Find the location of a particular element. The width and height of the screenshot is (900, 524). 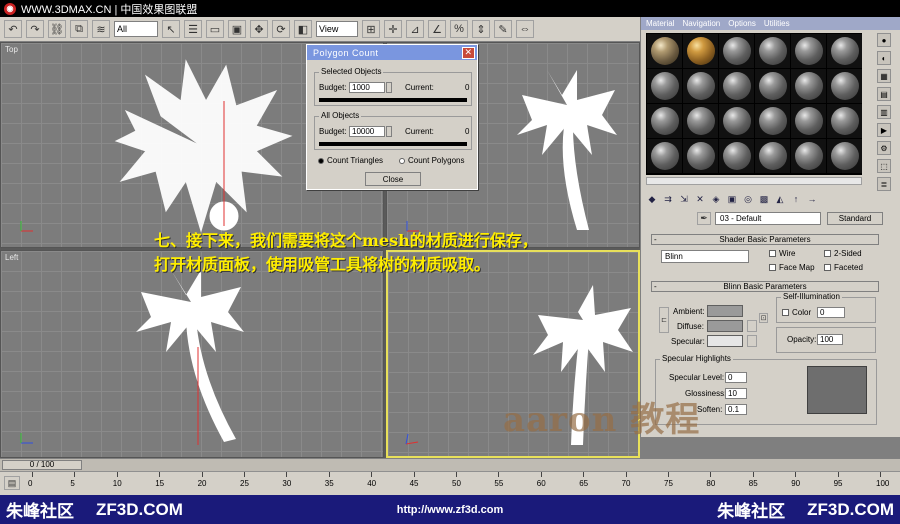

viewport-top-label: Top is located at coordinates (11, 49).